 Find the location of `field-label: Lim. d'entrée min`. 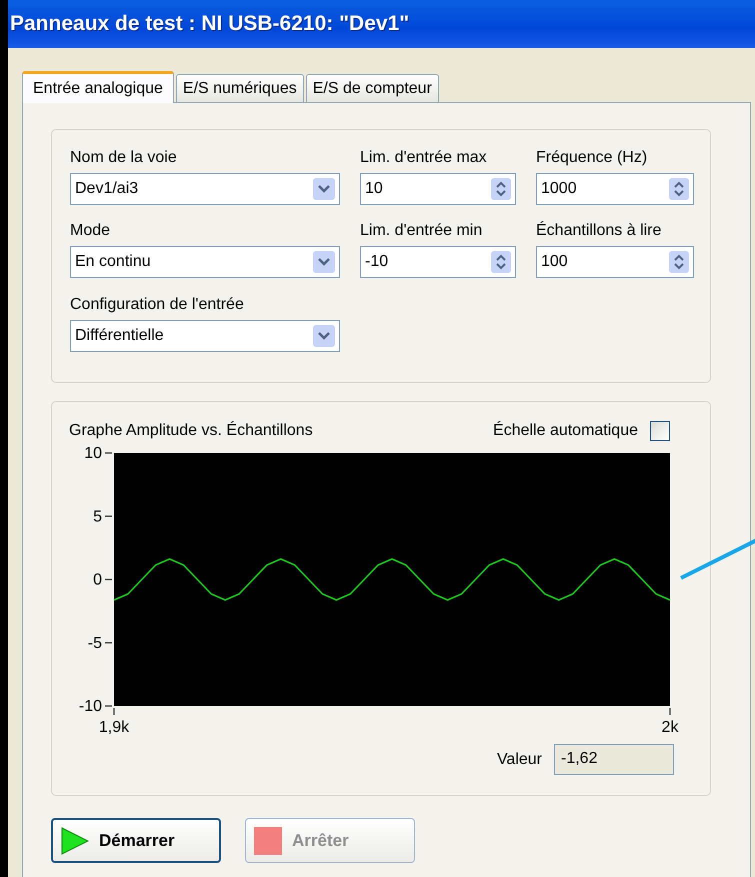

field-label: Lim. d'entrée min is located at coordinates (422, 231).